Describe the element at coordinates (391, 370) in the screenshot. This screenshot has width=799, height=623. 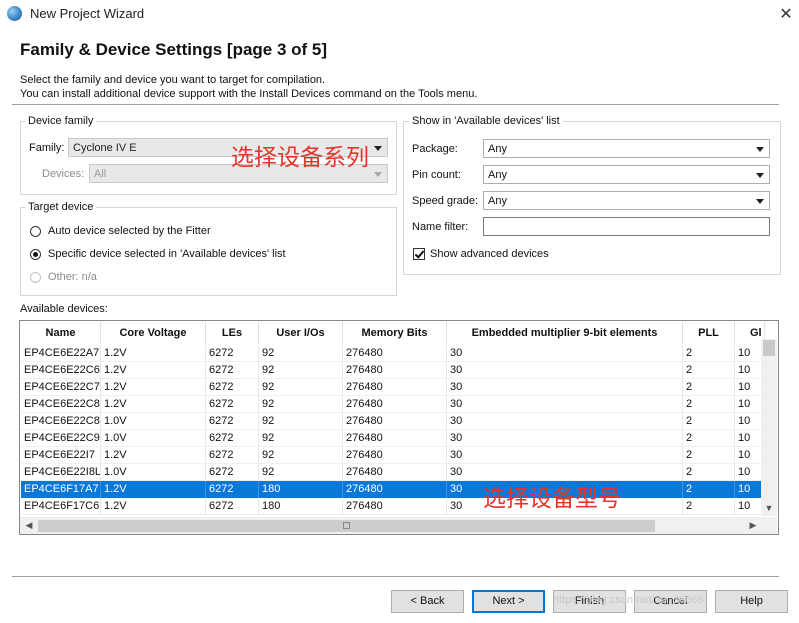
I see `table-row: EP4CE6E22C6 1.2V 6272 92 276480 30 2 10` at that location.